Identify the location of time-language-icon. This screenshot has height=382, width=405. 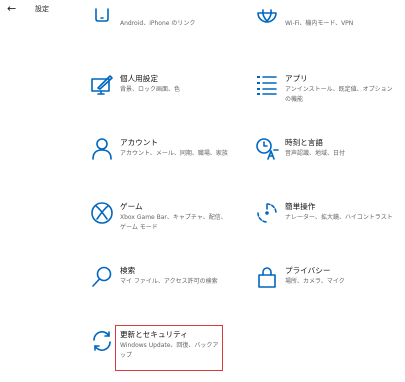
(267, 149).